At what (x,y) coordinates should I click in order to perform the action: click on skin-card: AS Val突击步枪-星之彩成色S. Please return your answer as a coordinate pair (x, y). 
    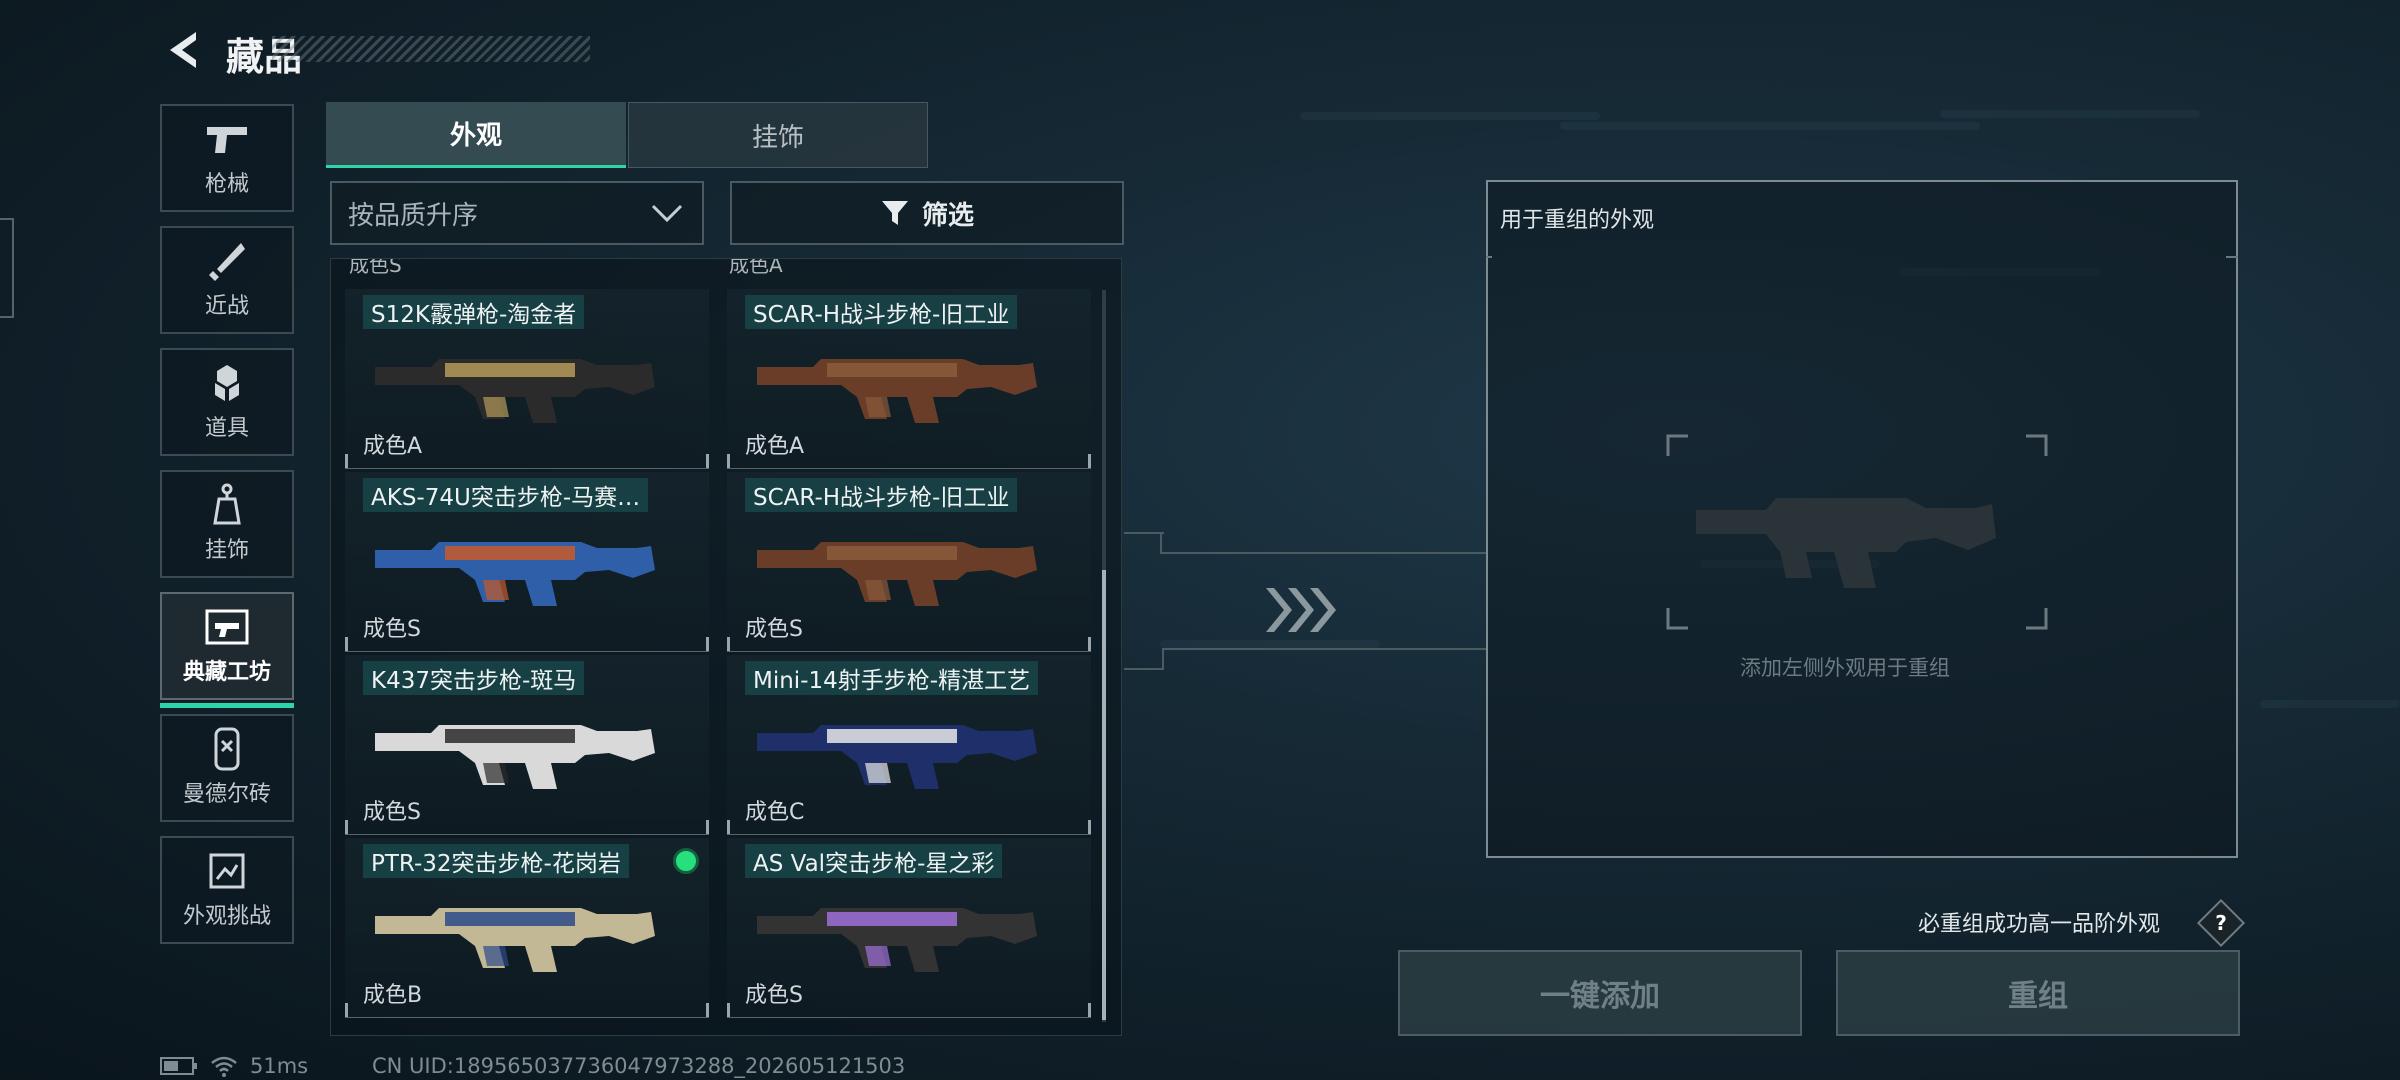
    Looking at the image, I should click on (909, 928).